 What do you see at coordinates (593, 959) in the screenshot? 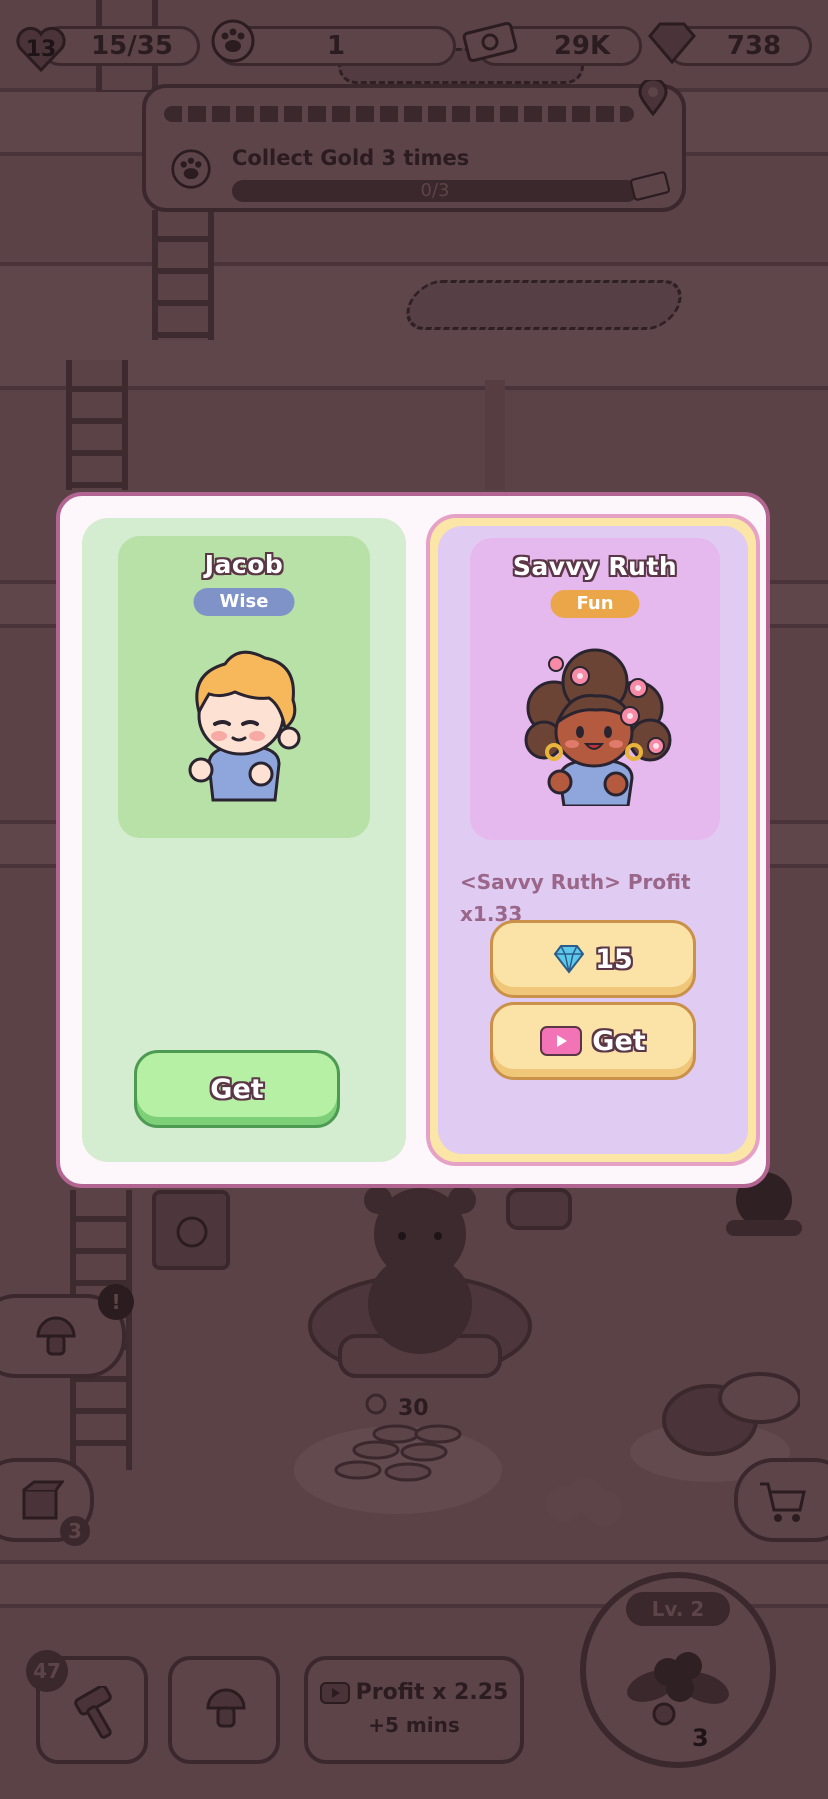
I see `buy-with-gems-button: 15` at bounding box center [593, 959].